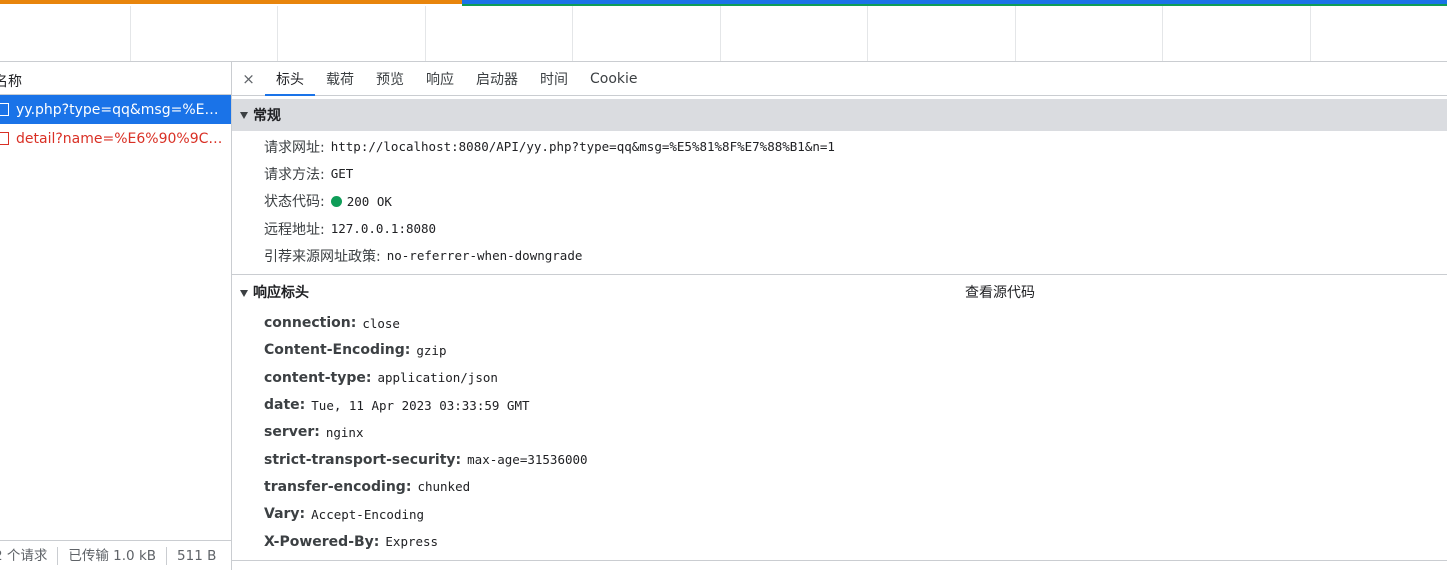 This screenshot has height=570, width=1447. What do you see at coordinates (383, 229) in the screenshot?
I see `header-value: 127.0.0.1:8080` at bounding box center [383, 229].